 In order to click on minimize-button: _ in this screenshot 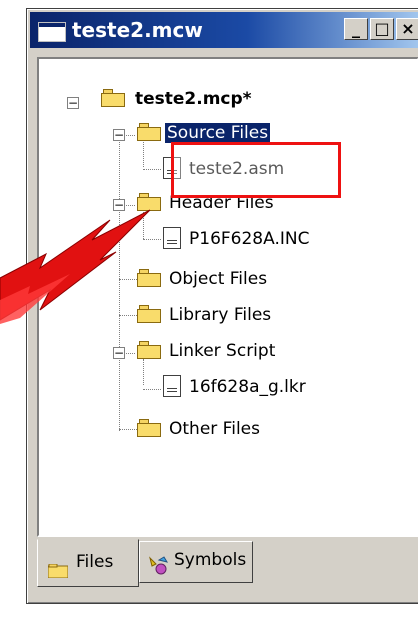, I will do `click(356, 29)`.